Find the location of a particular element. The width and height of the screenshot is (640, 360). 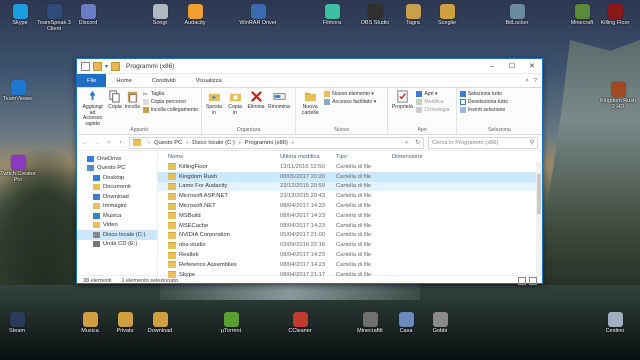

copy-button: Copia is located at coordinates (115, 108).